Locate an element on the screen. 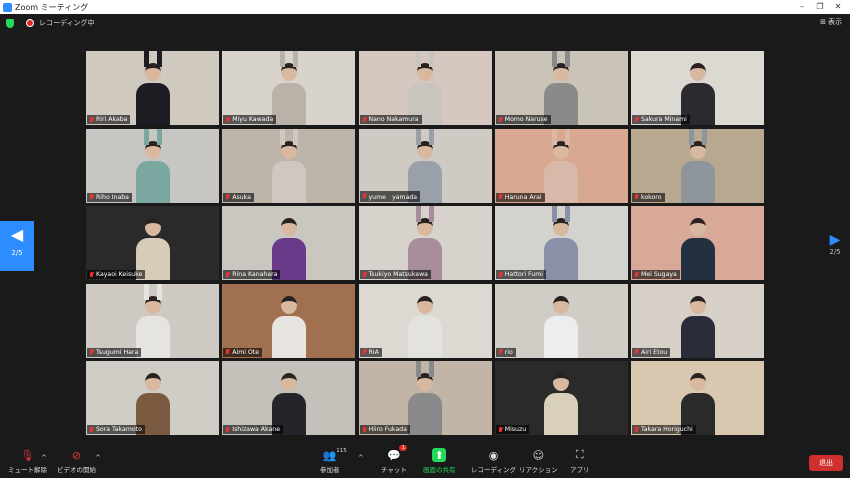  reactions-button: ☺ リアクション is located at coordinates (538, 461).